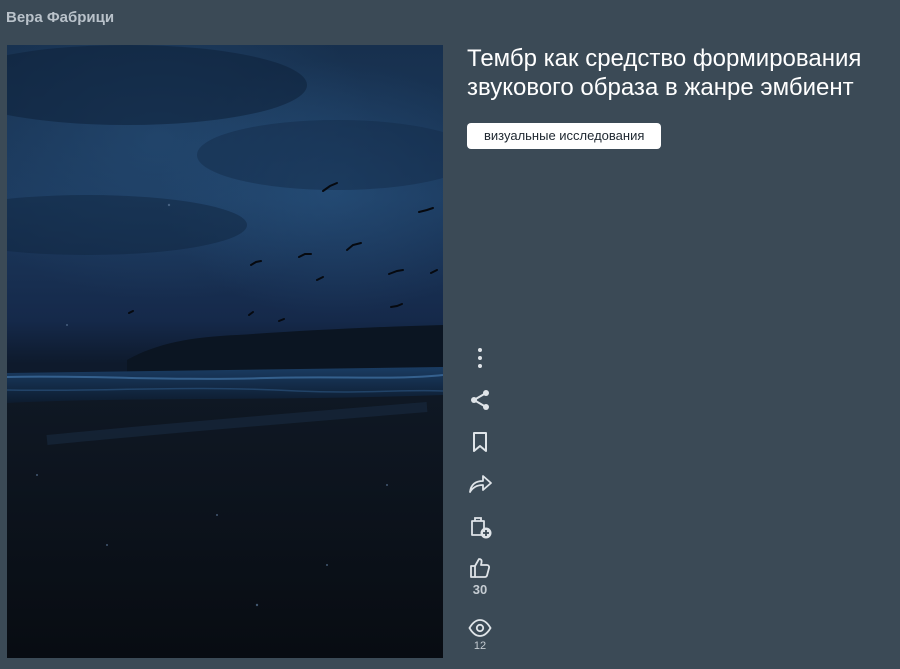 The width and height of the screenshot is (900, 669). What do you see at coordinates (564, 136) in the screenshot?
I see `tag-visual-research: визуальные исследования` at bounding box center [564, 136].